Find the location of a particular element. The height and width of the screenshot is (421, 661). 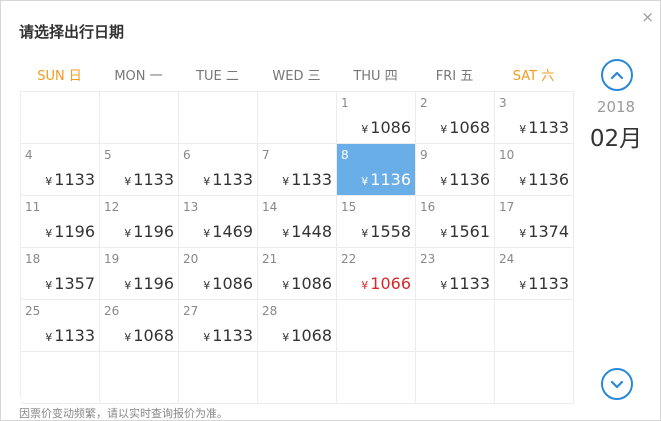

day-number: 16 is located at coordinates (428, 207).